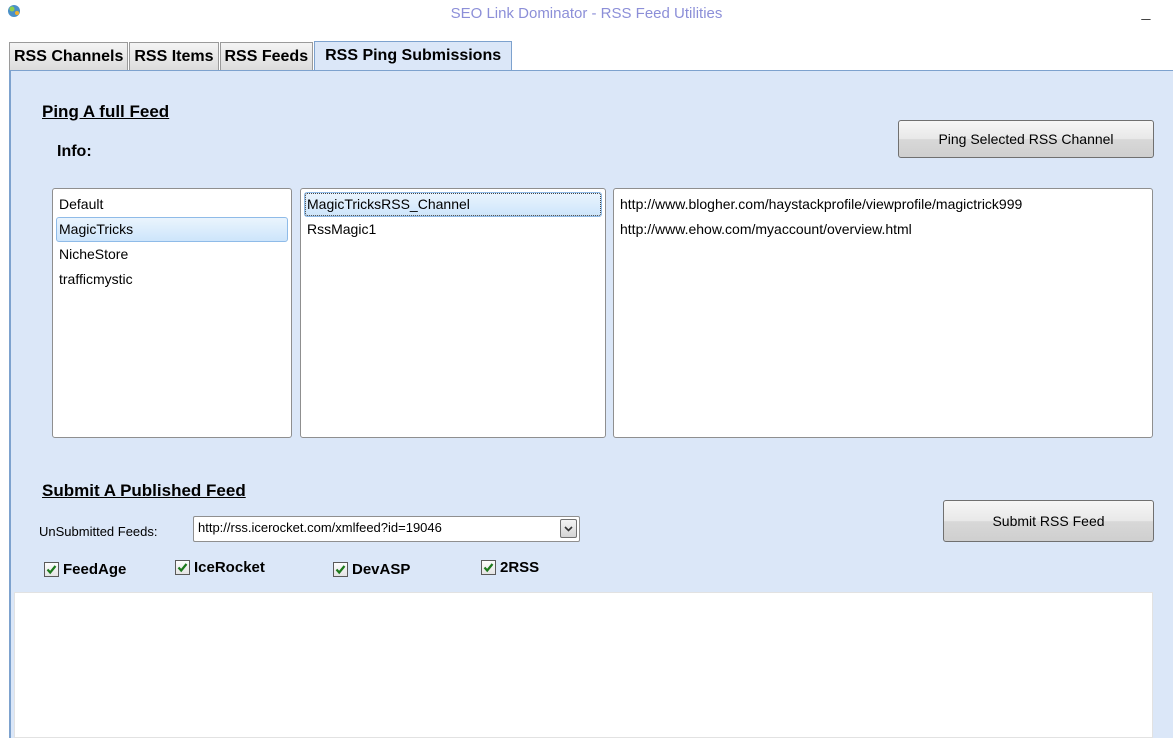 The height and width of the screenshot is (738, 1173). I want to click on list-item-selected: MagicTricksRSS_Channel, so click(453, 204).